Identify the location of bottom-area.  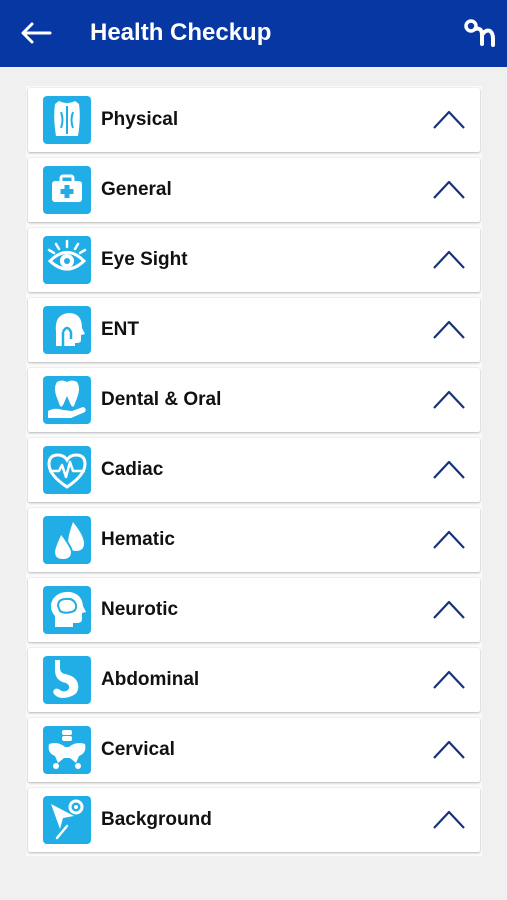
(253, 878).